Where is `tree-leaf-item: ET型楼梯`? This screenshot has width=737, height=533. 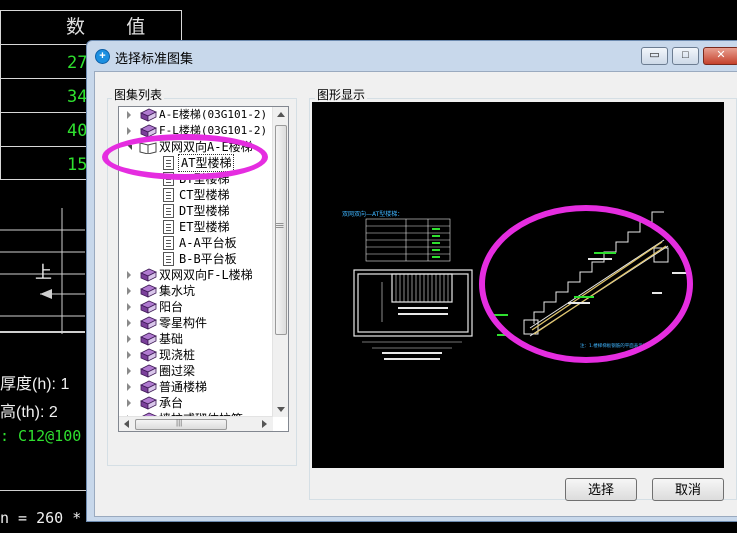 tree-leaf-item: ET型楼梯 is located at coordinates (196, 227).